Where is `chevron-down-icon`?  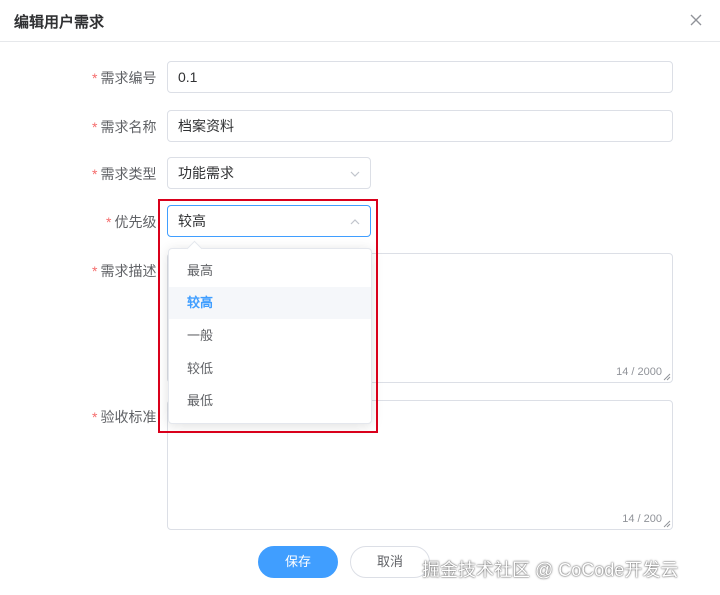 chevron-down-icon is located at coordinates (355, 174).